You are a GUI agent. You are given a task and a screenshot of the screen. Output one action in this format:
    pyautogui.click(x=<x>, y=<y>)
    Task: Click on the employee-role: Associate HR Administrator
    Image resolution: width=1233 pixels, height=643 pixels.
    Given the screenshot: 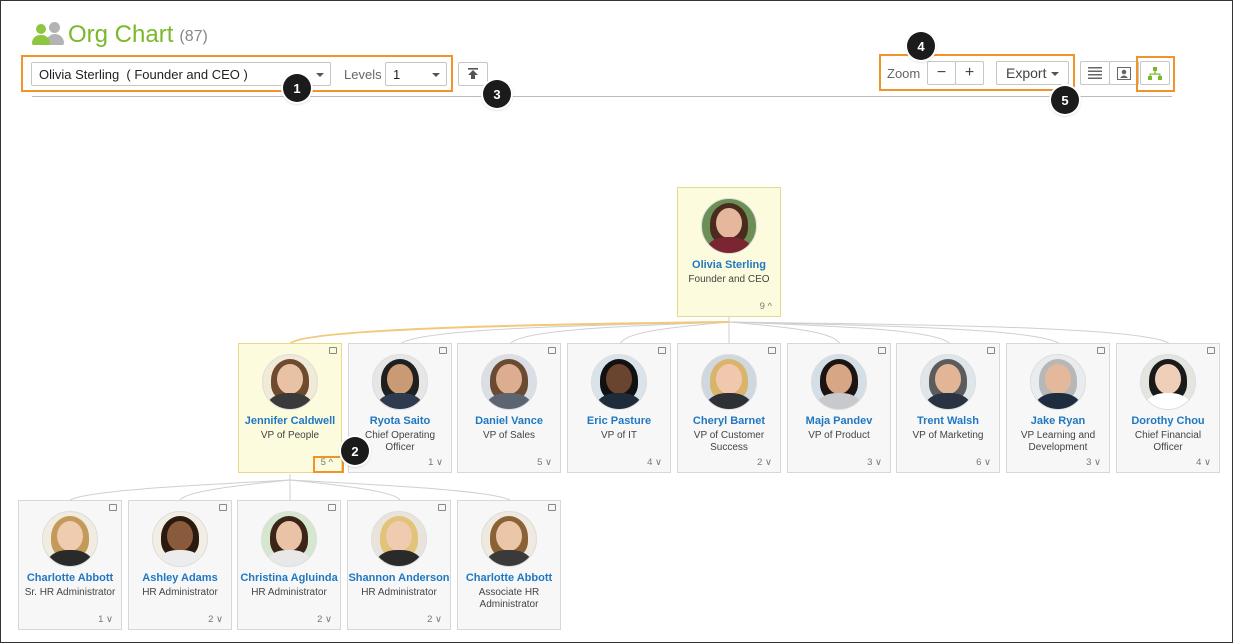 What is the action you would take?
    pyautogui.click(x=509, y=598)
    